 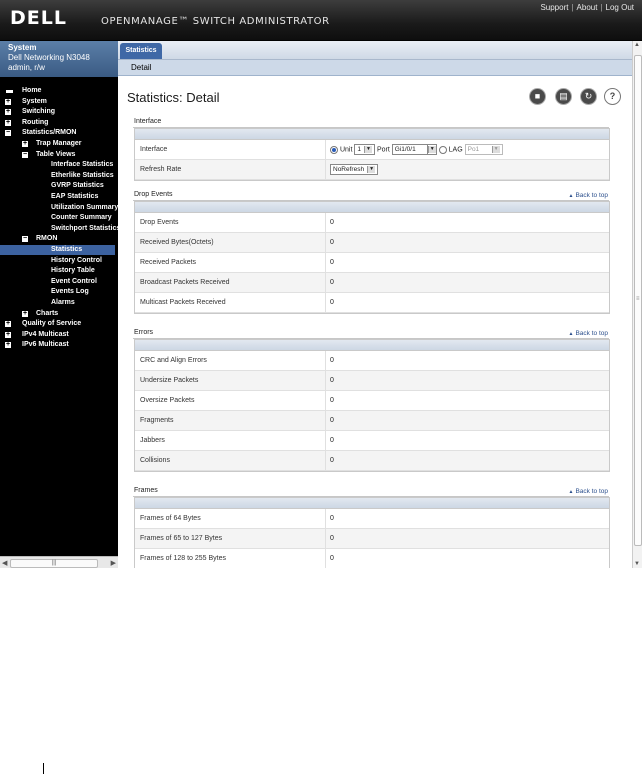 I want to click on port-dropdown-button: ▼, so click(x=432, y=149).